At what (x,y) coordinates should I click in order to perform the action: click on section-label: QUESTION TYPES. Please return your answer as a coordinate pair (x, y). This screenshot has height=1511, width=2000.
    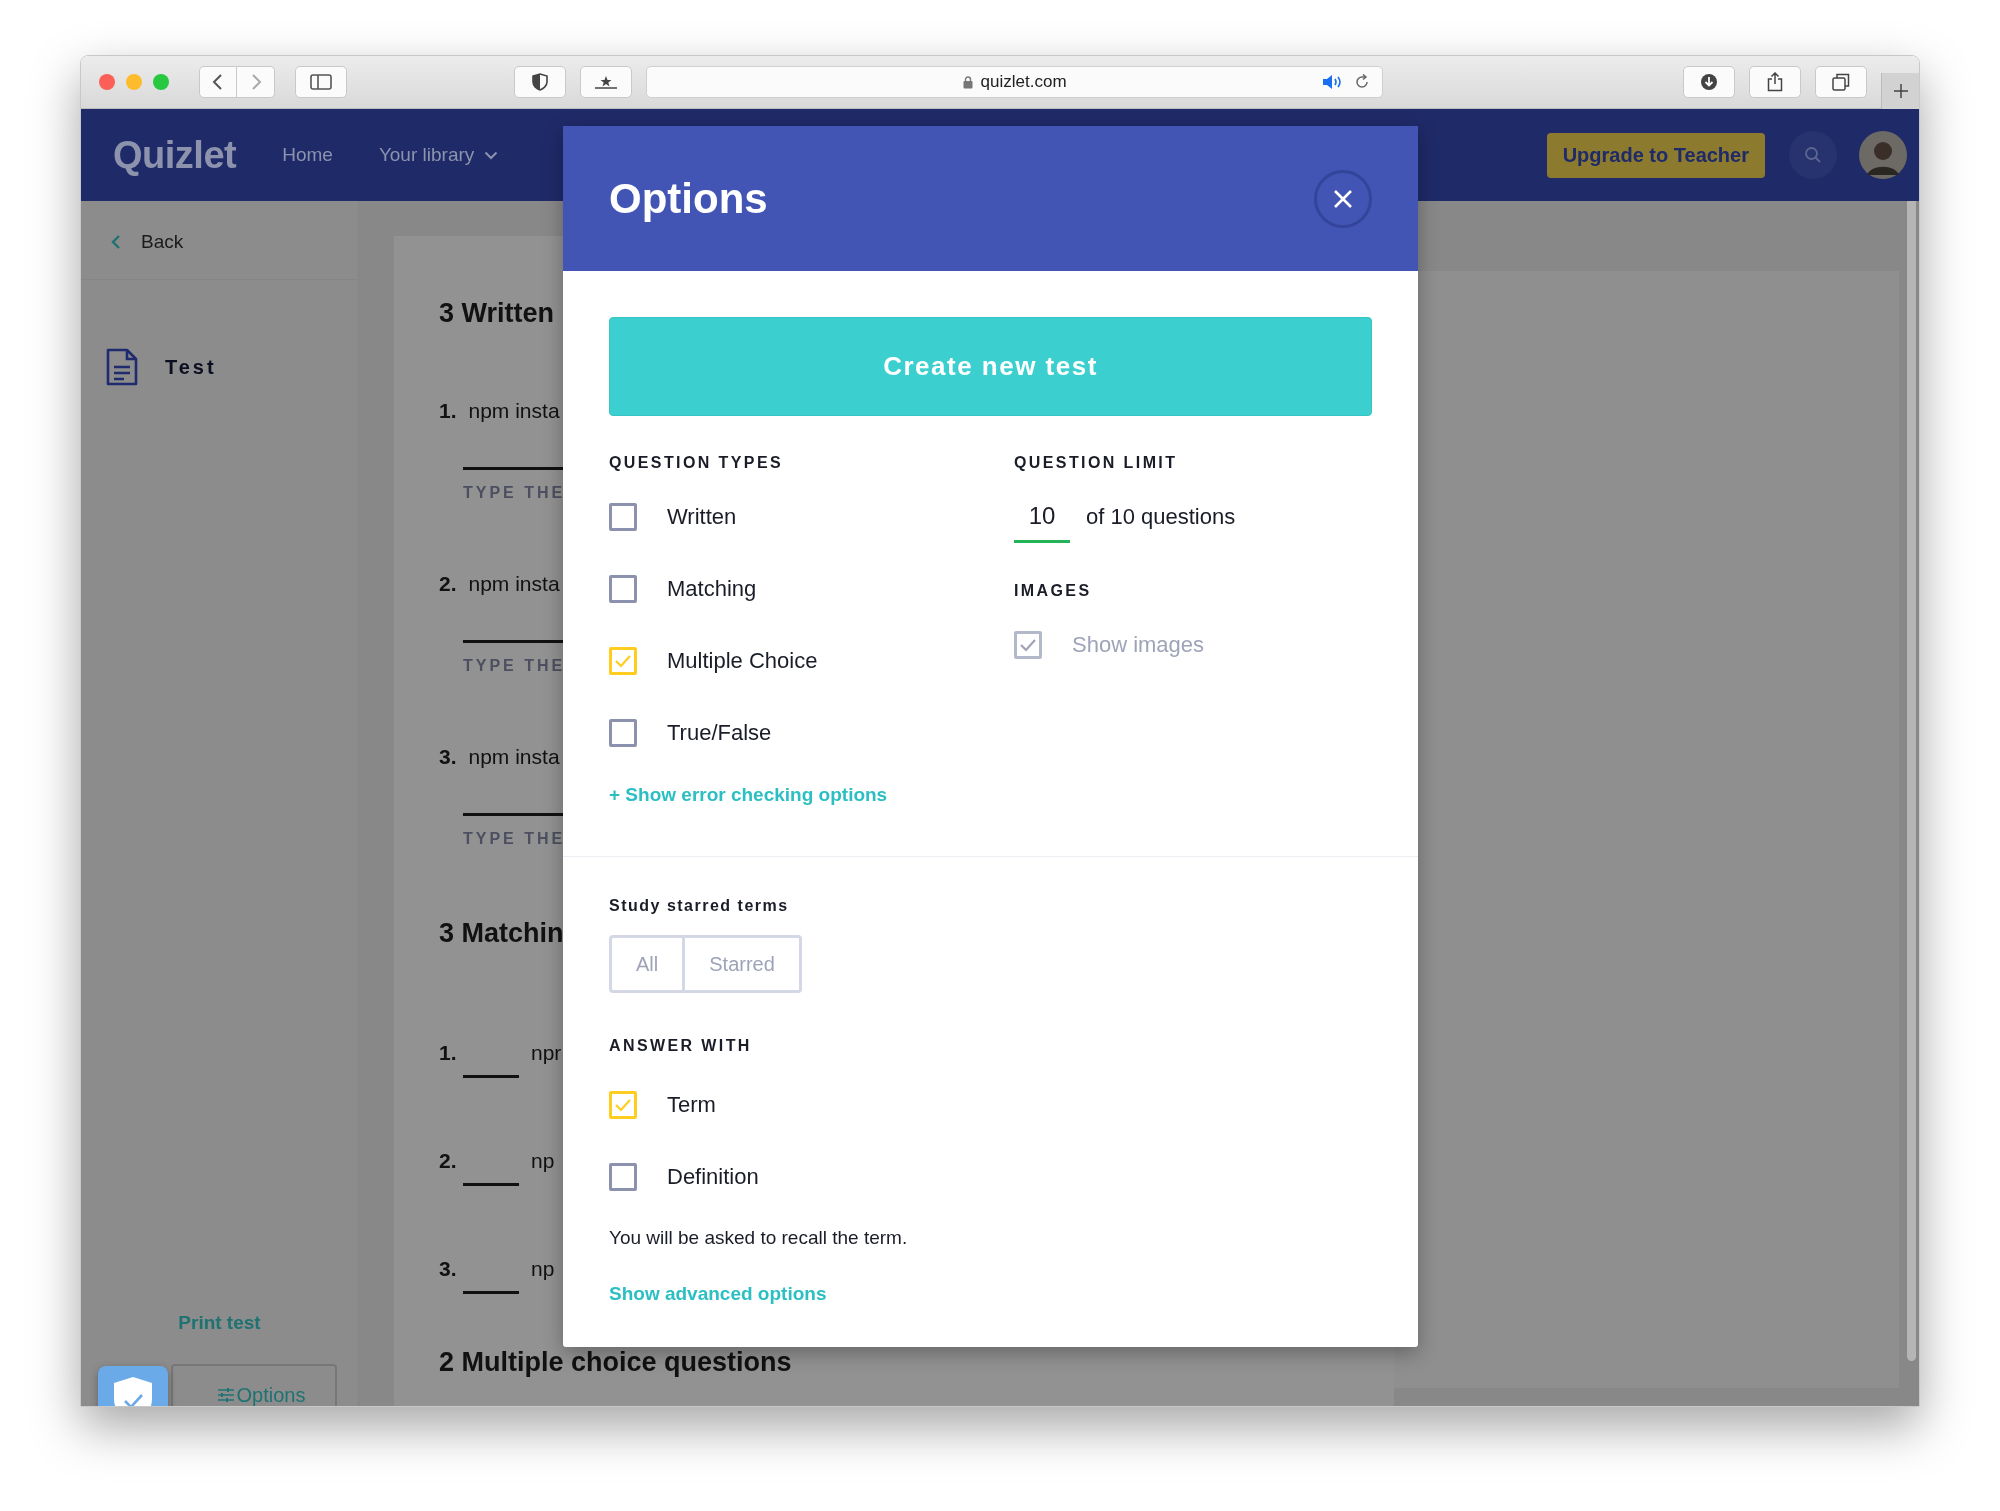
    Looking at the image, I should click on (697, 463).